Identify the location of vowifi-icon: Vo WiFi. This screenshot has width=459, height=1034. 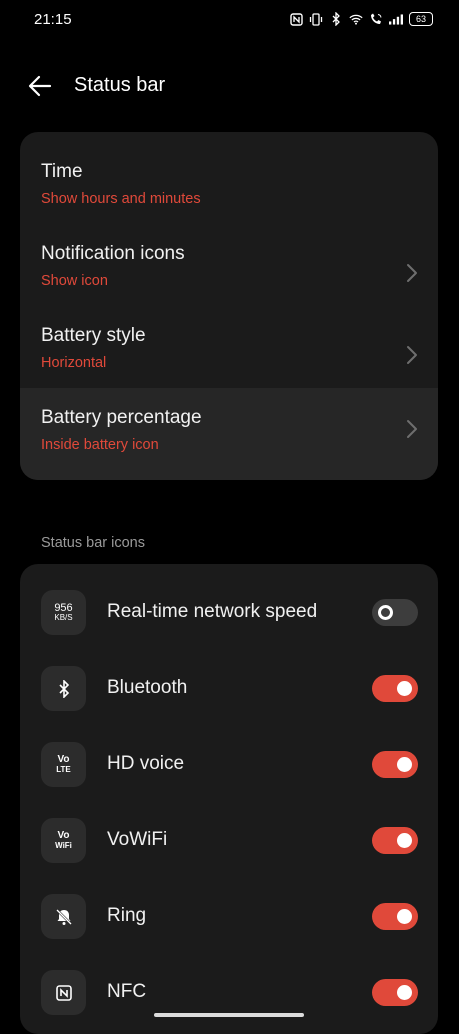
(63, 840).